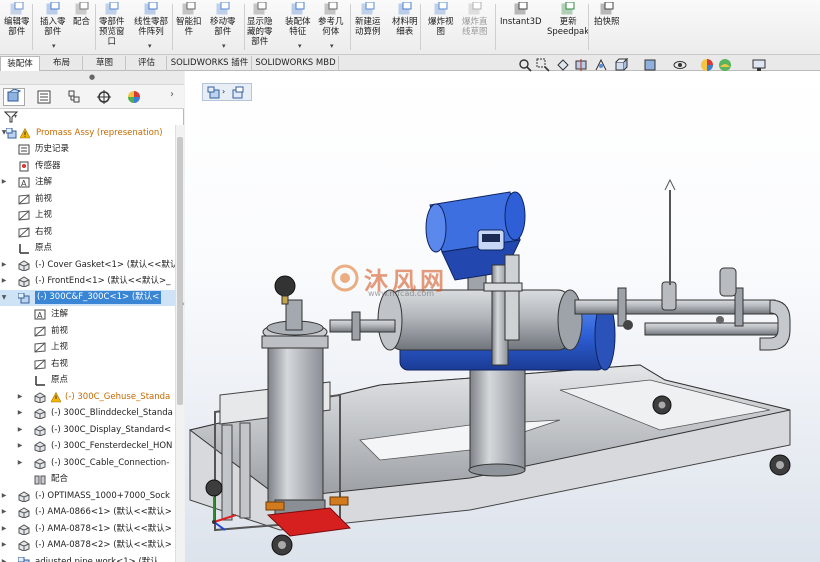 This screenshot has height=562, width=820. Describe the element at coordinates (759, 65) in the screenshot. I see `view-settings-icon` at that location.